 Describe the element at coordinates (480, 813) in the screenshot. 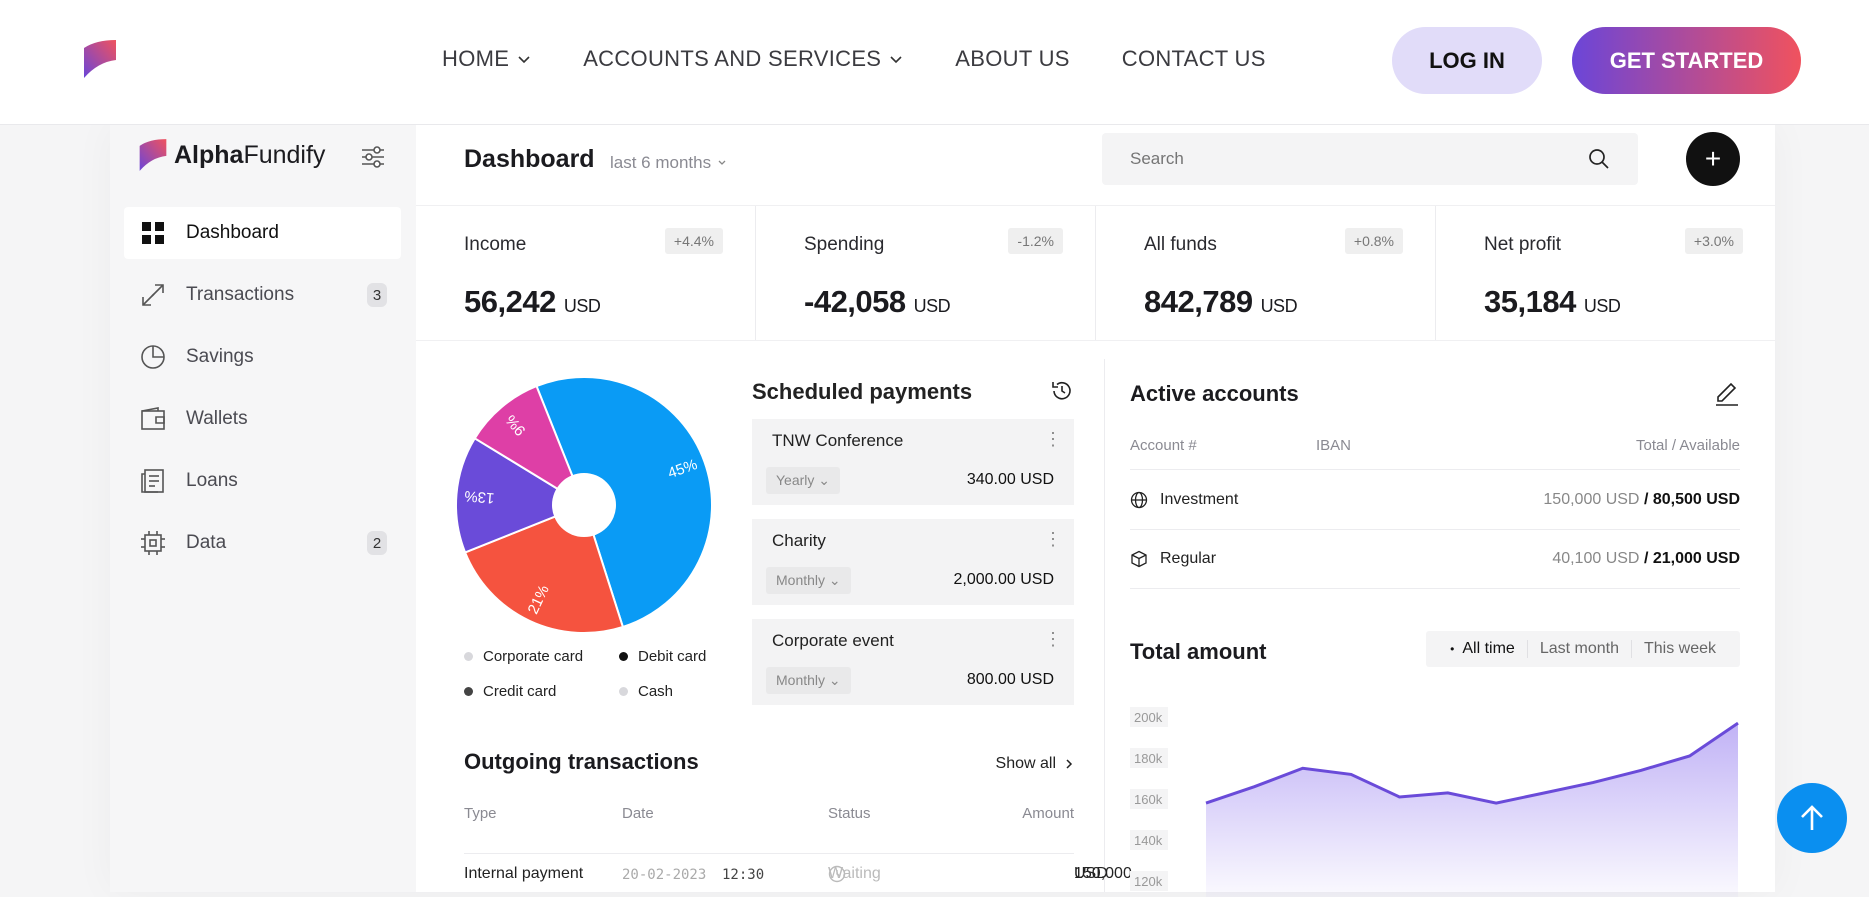

I see `column-header: Type` at that location.